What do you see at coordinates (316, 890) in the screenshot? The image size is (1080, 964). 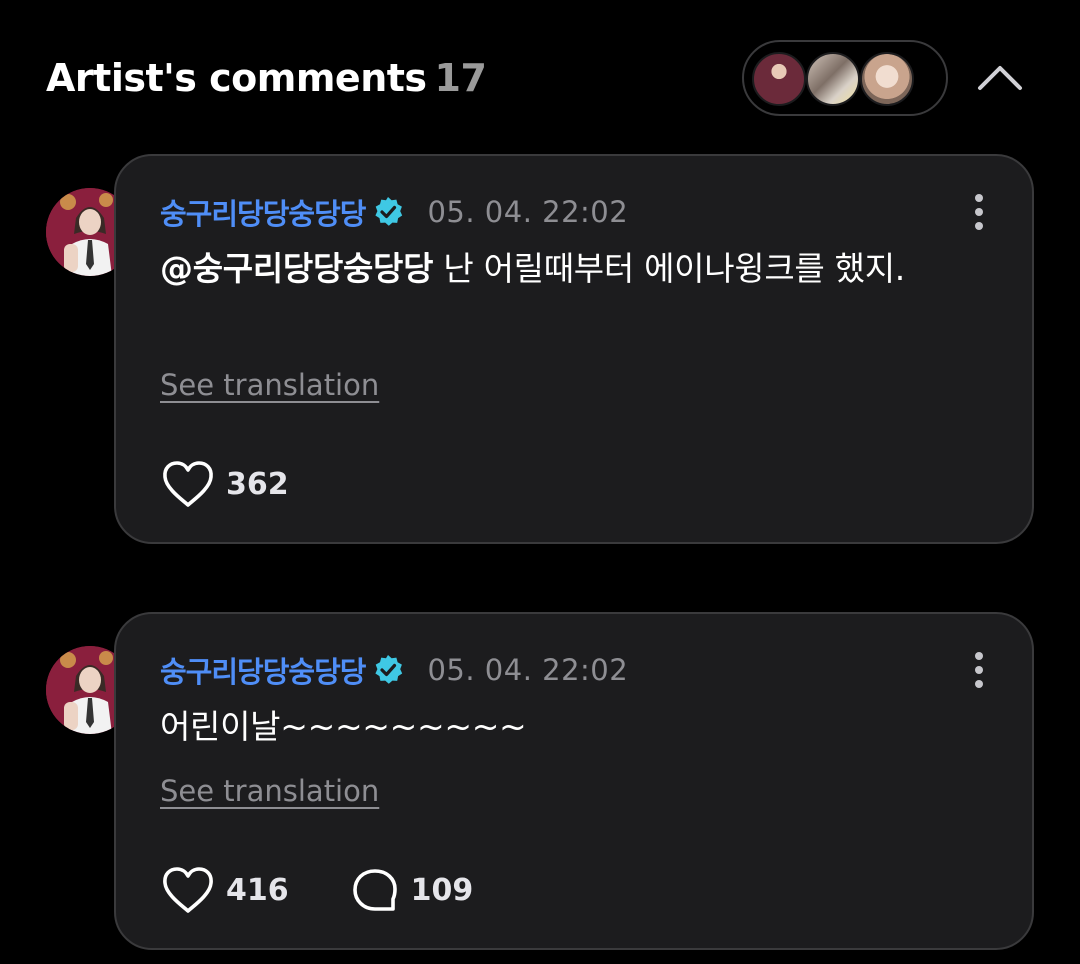 I see `comment-actions: 416 109` at bounding box center [316, 890].